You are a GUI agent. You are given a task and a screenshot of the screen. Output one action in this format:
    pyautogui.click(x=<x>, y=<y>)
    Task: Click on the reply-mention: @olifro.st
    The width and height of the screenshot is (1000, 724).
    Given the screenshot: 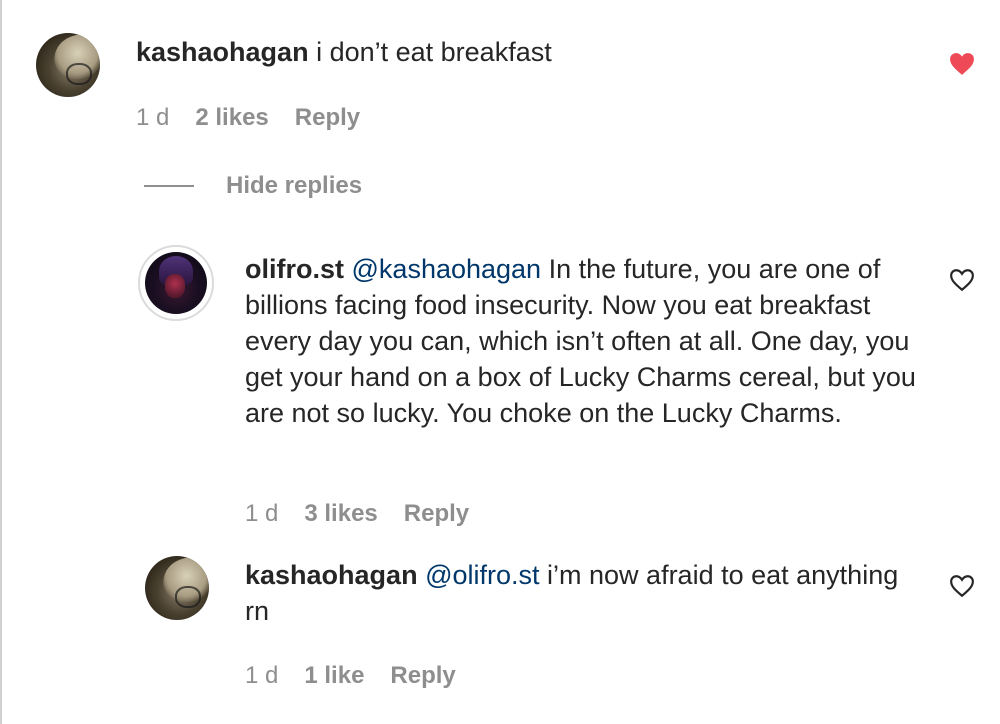 What is the action you would take?
    pyautogui.click(x=482, y=575)
    